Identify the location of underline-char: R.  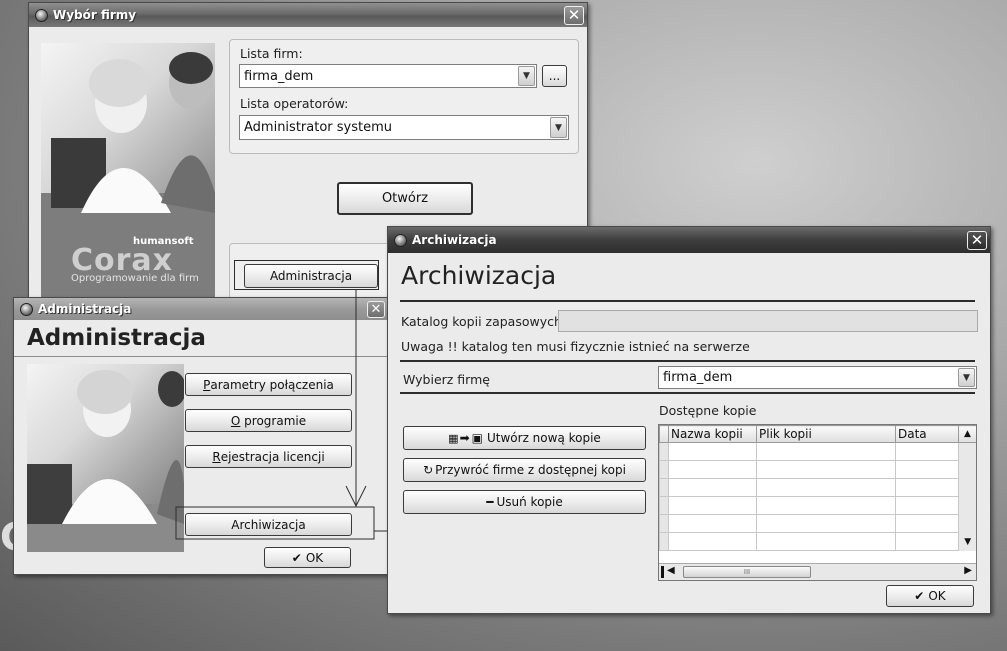
(216, 456).